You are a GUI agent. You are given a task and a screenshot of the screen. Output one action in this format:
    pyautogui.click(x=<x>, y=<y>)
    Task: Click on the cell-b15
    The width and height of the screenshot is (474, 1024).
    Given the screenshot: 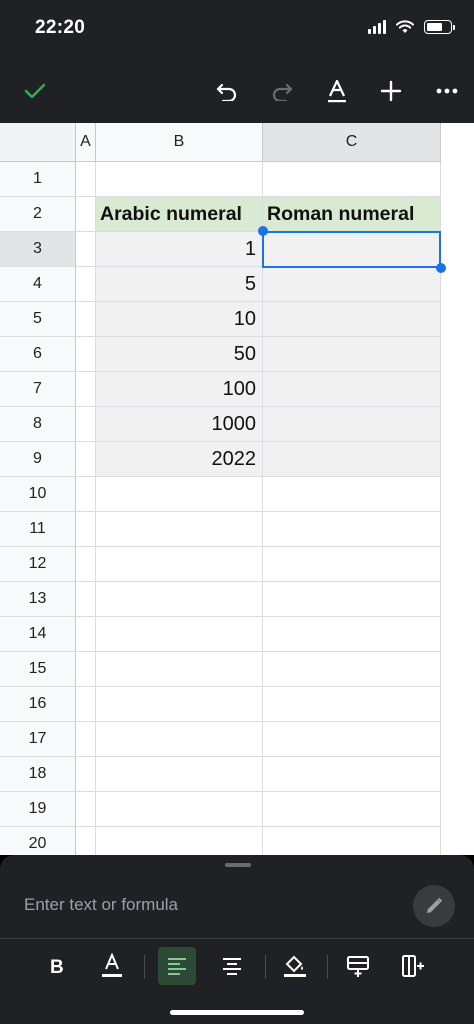 What is the action you would take?
    pyautogui.click(x=179, y=669)
    